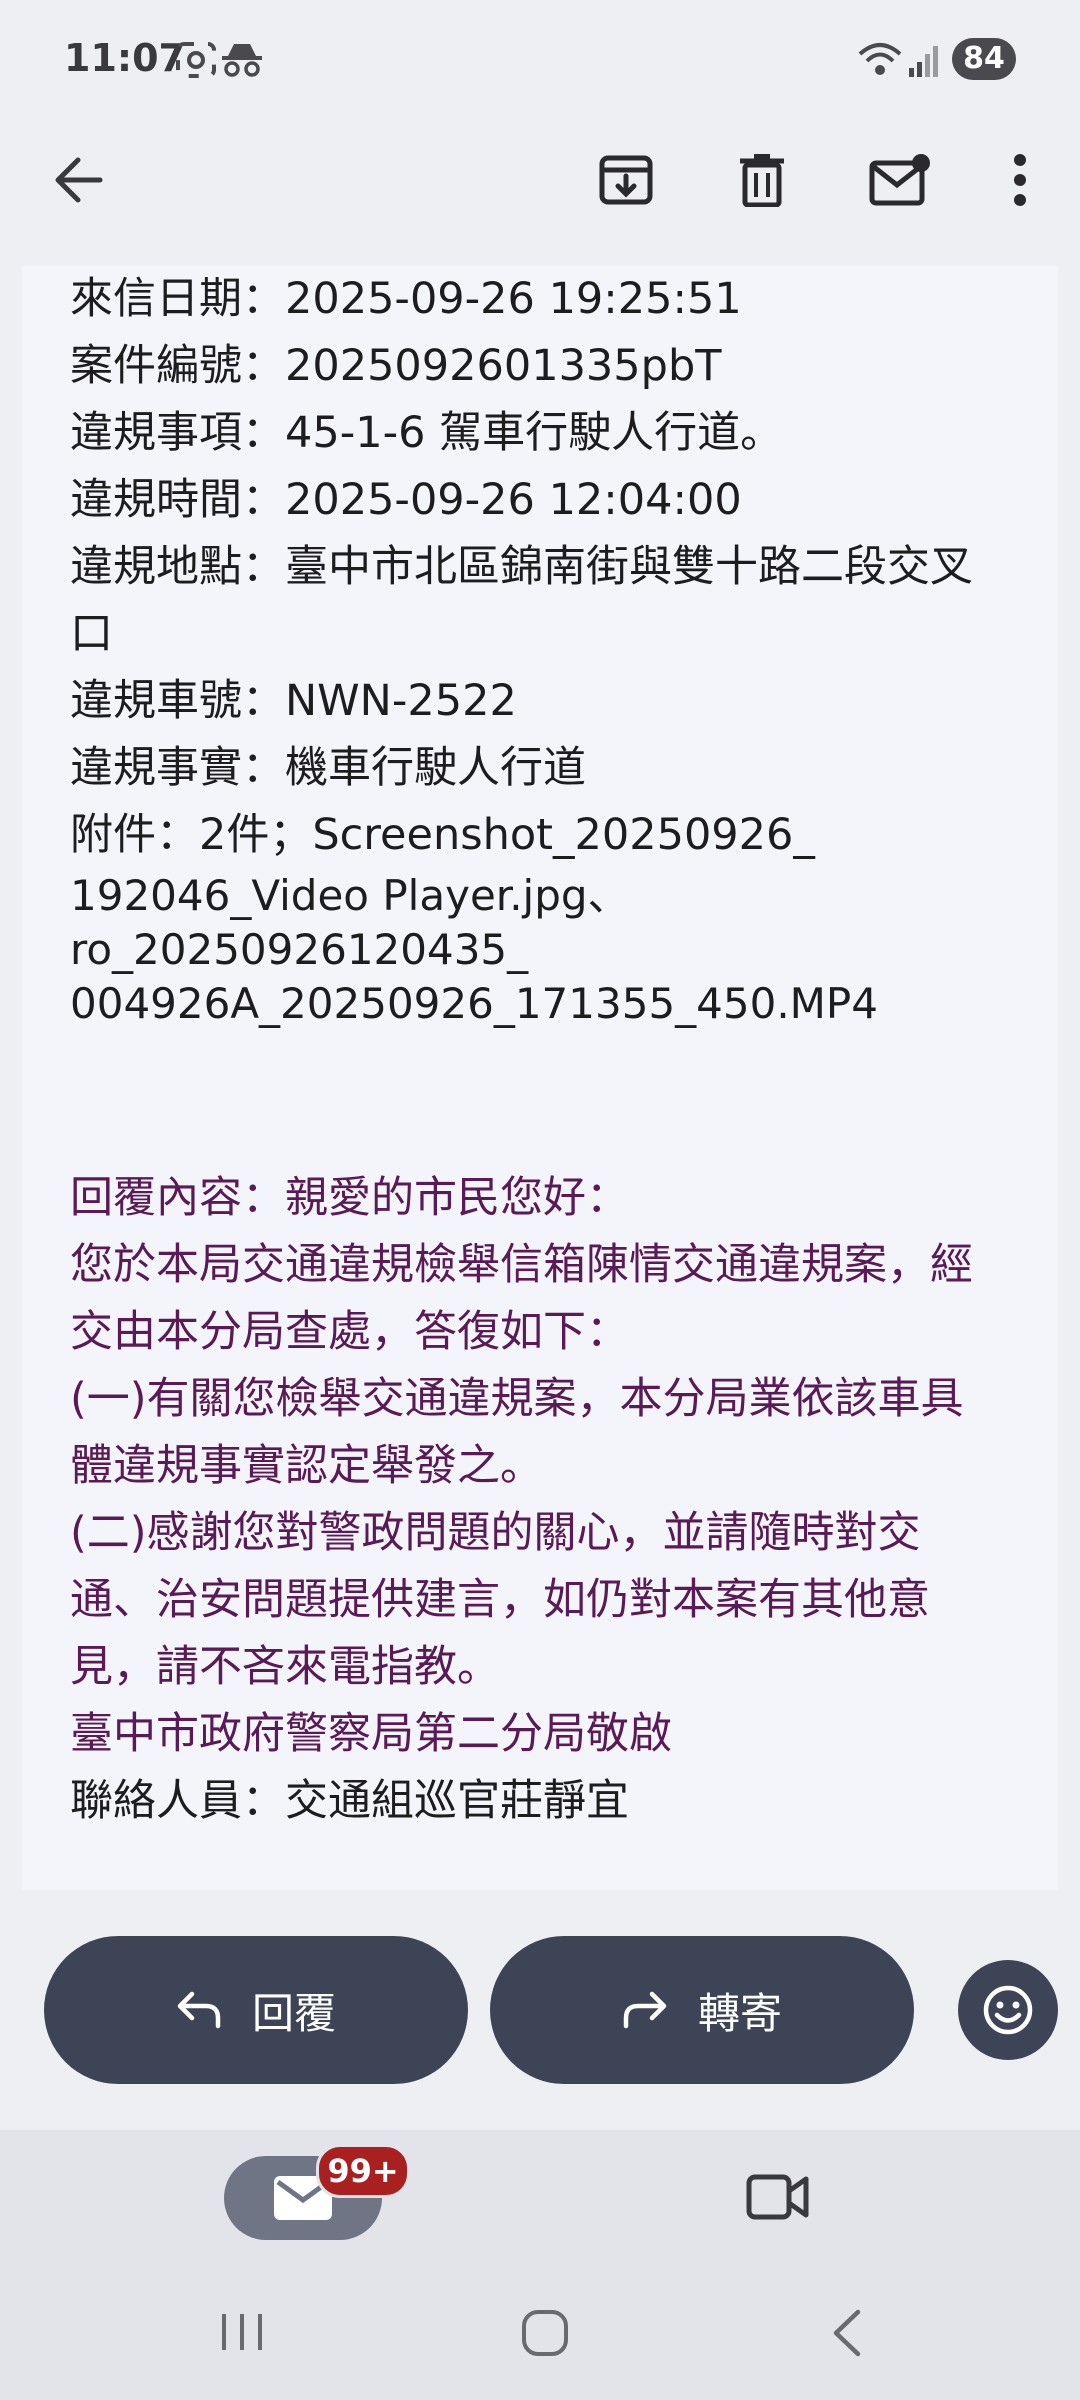  Describe the element at coordinates (521, 567) in the screenshot. I see `email-line-location: 違規地點：臺中市北區錦南街與雙十路二段交叉` at that location.